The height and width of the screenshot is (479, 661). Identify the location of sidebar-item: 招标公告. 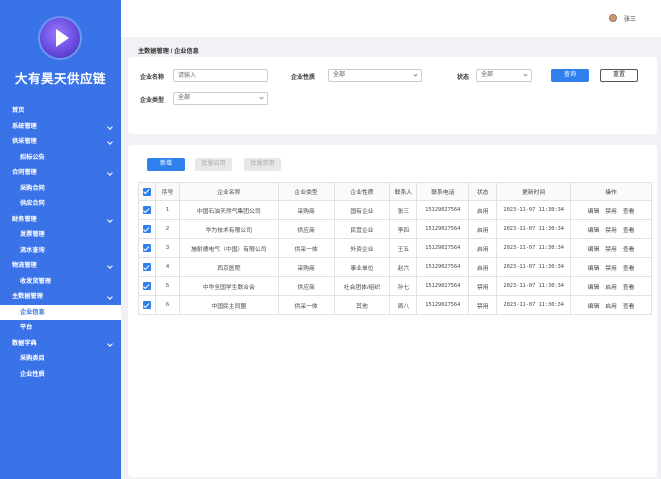
(60, 158).